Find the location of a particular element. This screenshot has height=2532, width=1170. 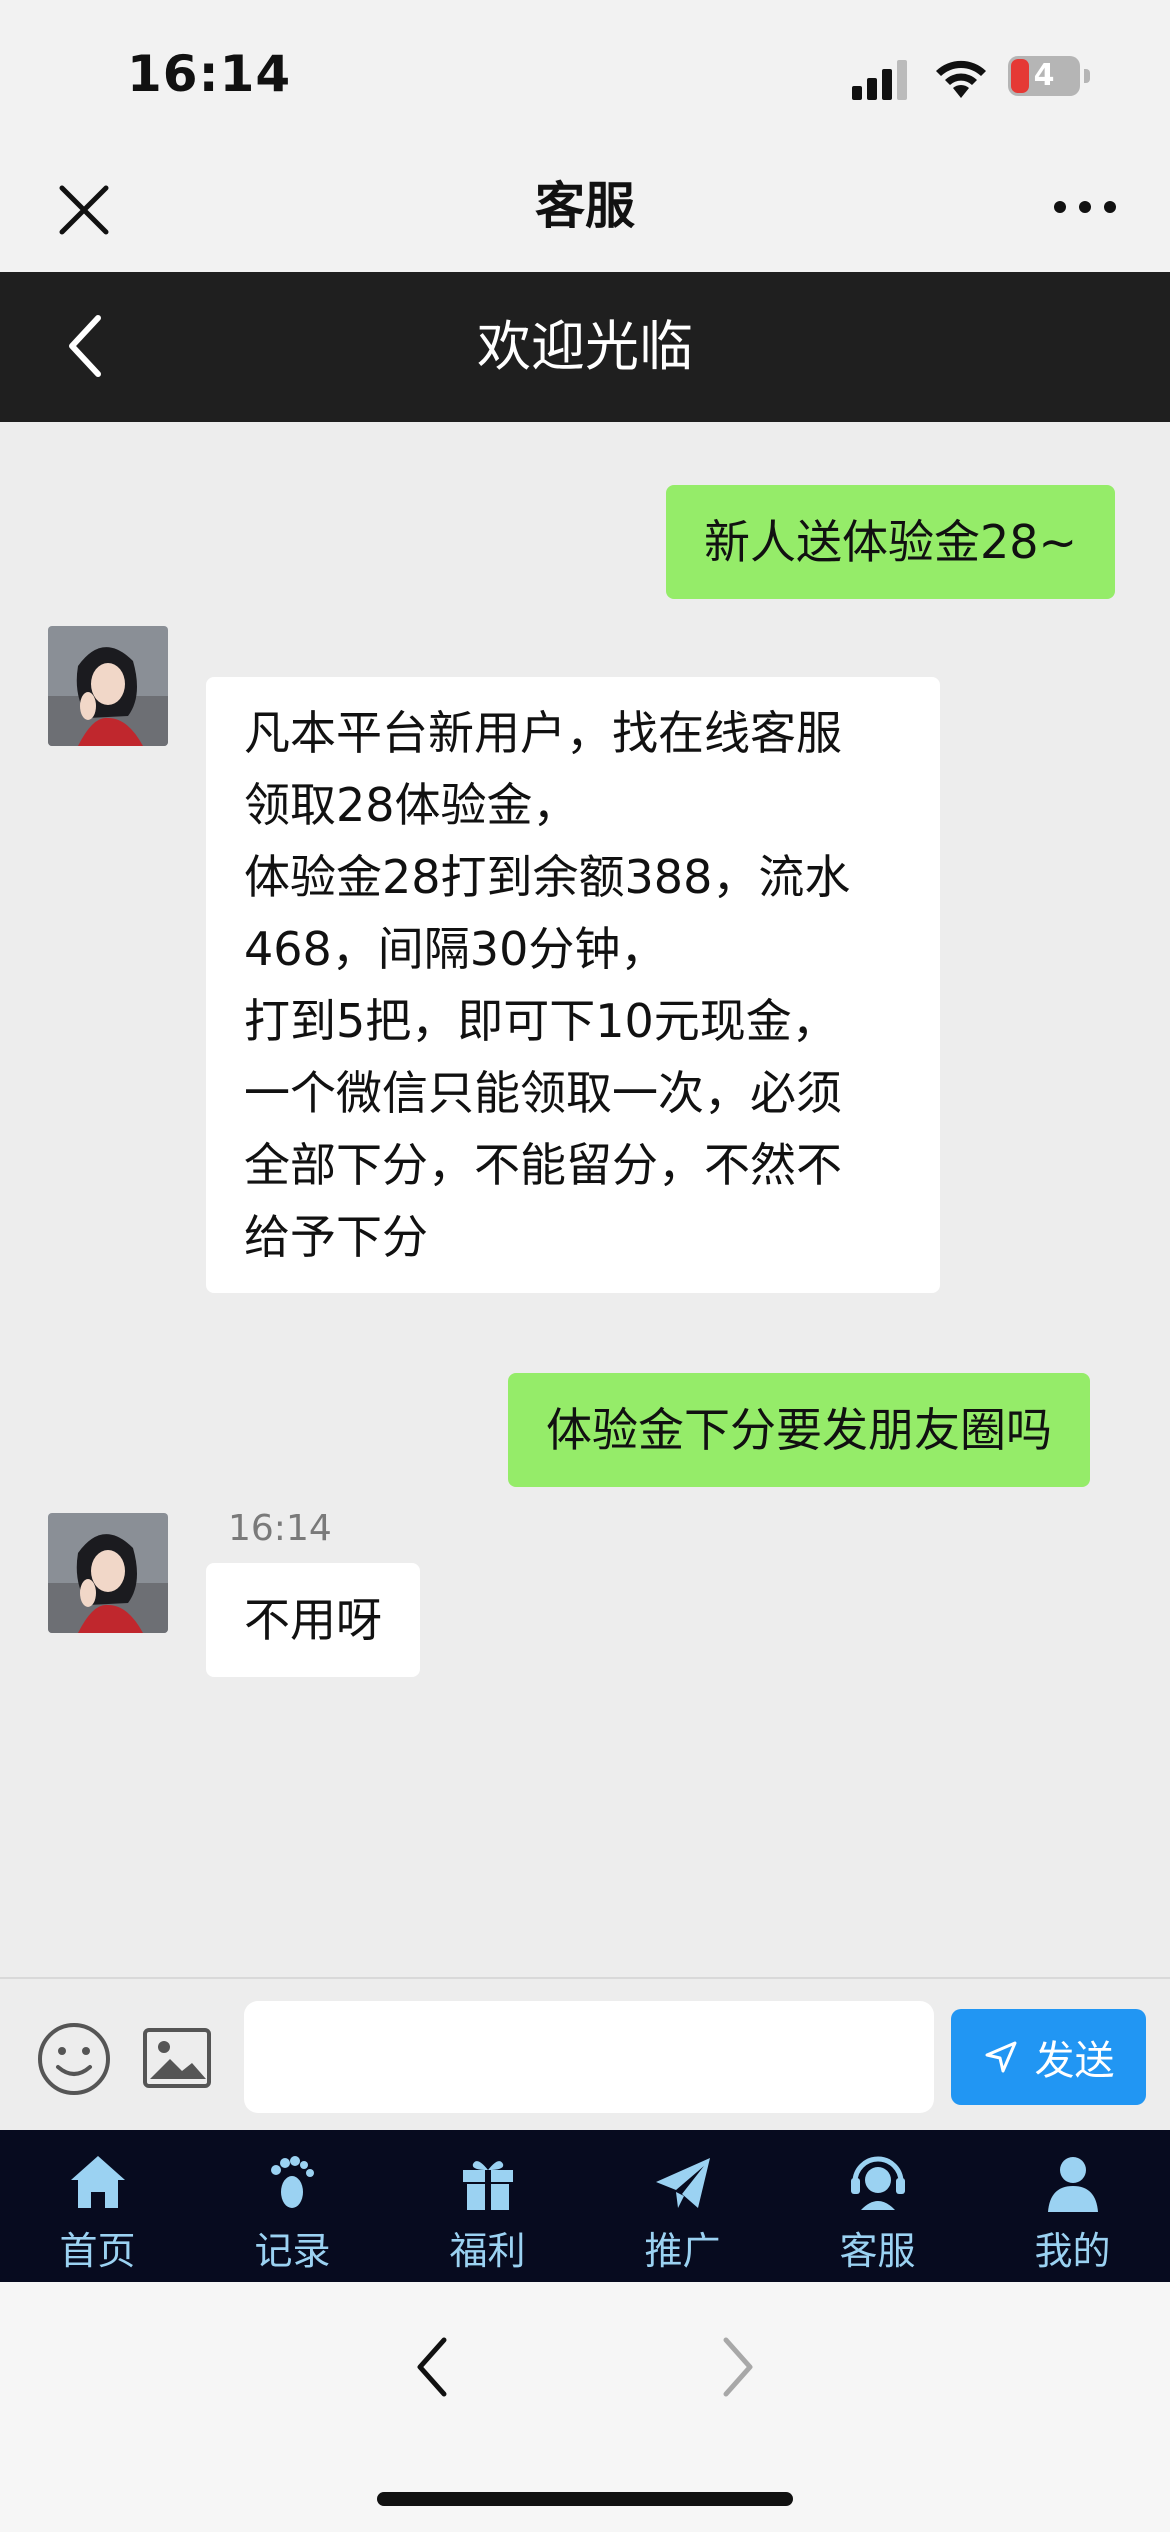

home-indicator is located at coordinates (585, 2499).